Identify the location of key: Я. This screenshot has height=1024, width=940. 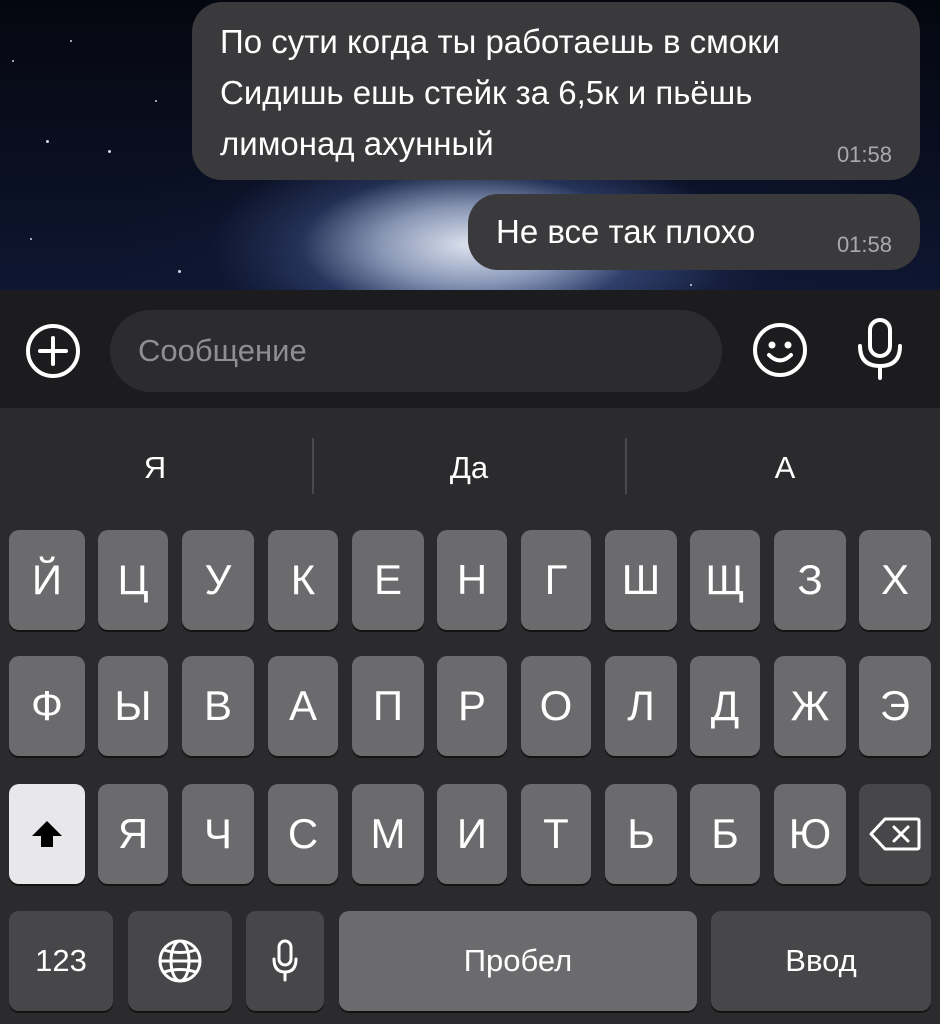
(133, 834).